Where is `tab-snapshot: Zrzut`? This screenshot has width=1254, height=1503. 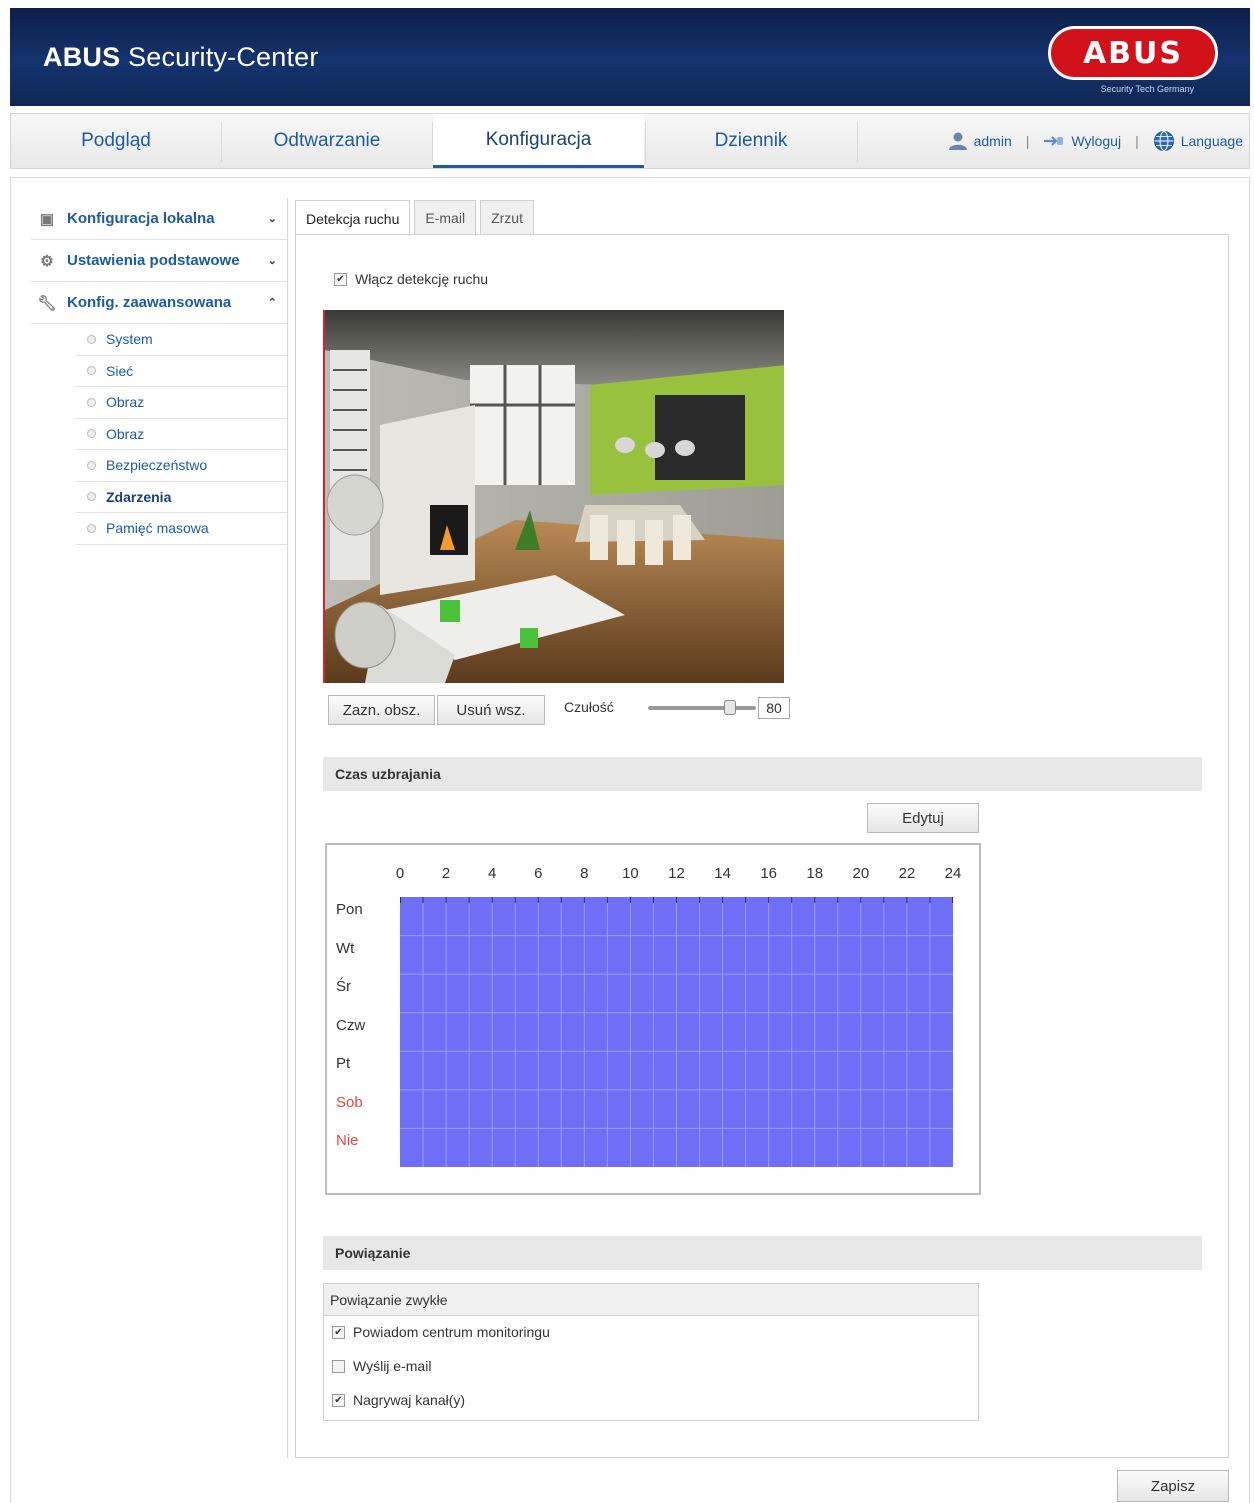 tab-snapshot: Zrzut is located at coordinates (507, 217).